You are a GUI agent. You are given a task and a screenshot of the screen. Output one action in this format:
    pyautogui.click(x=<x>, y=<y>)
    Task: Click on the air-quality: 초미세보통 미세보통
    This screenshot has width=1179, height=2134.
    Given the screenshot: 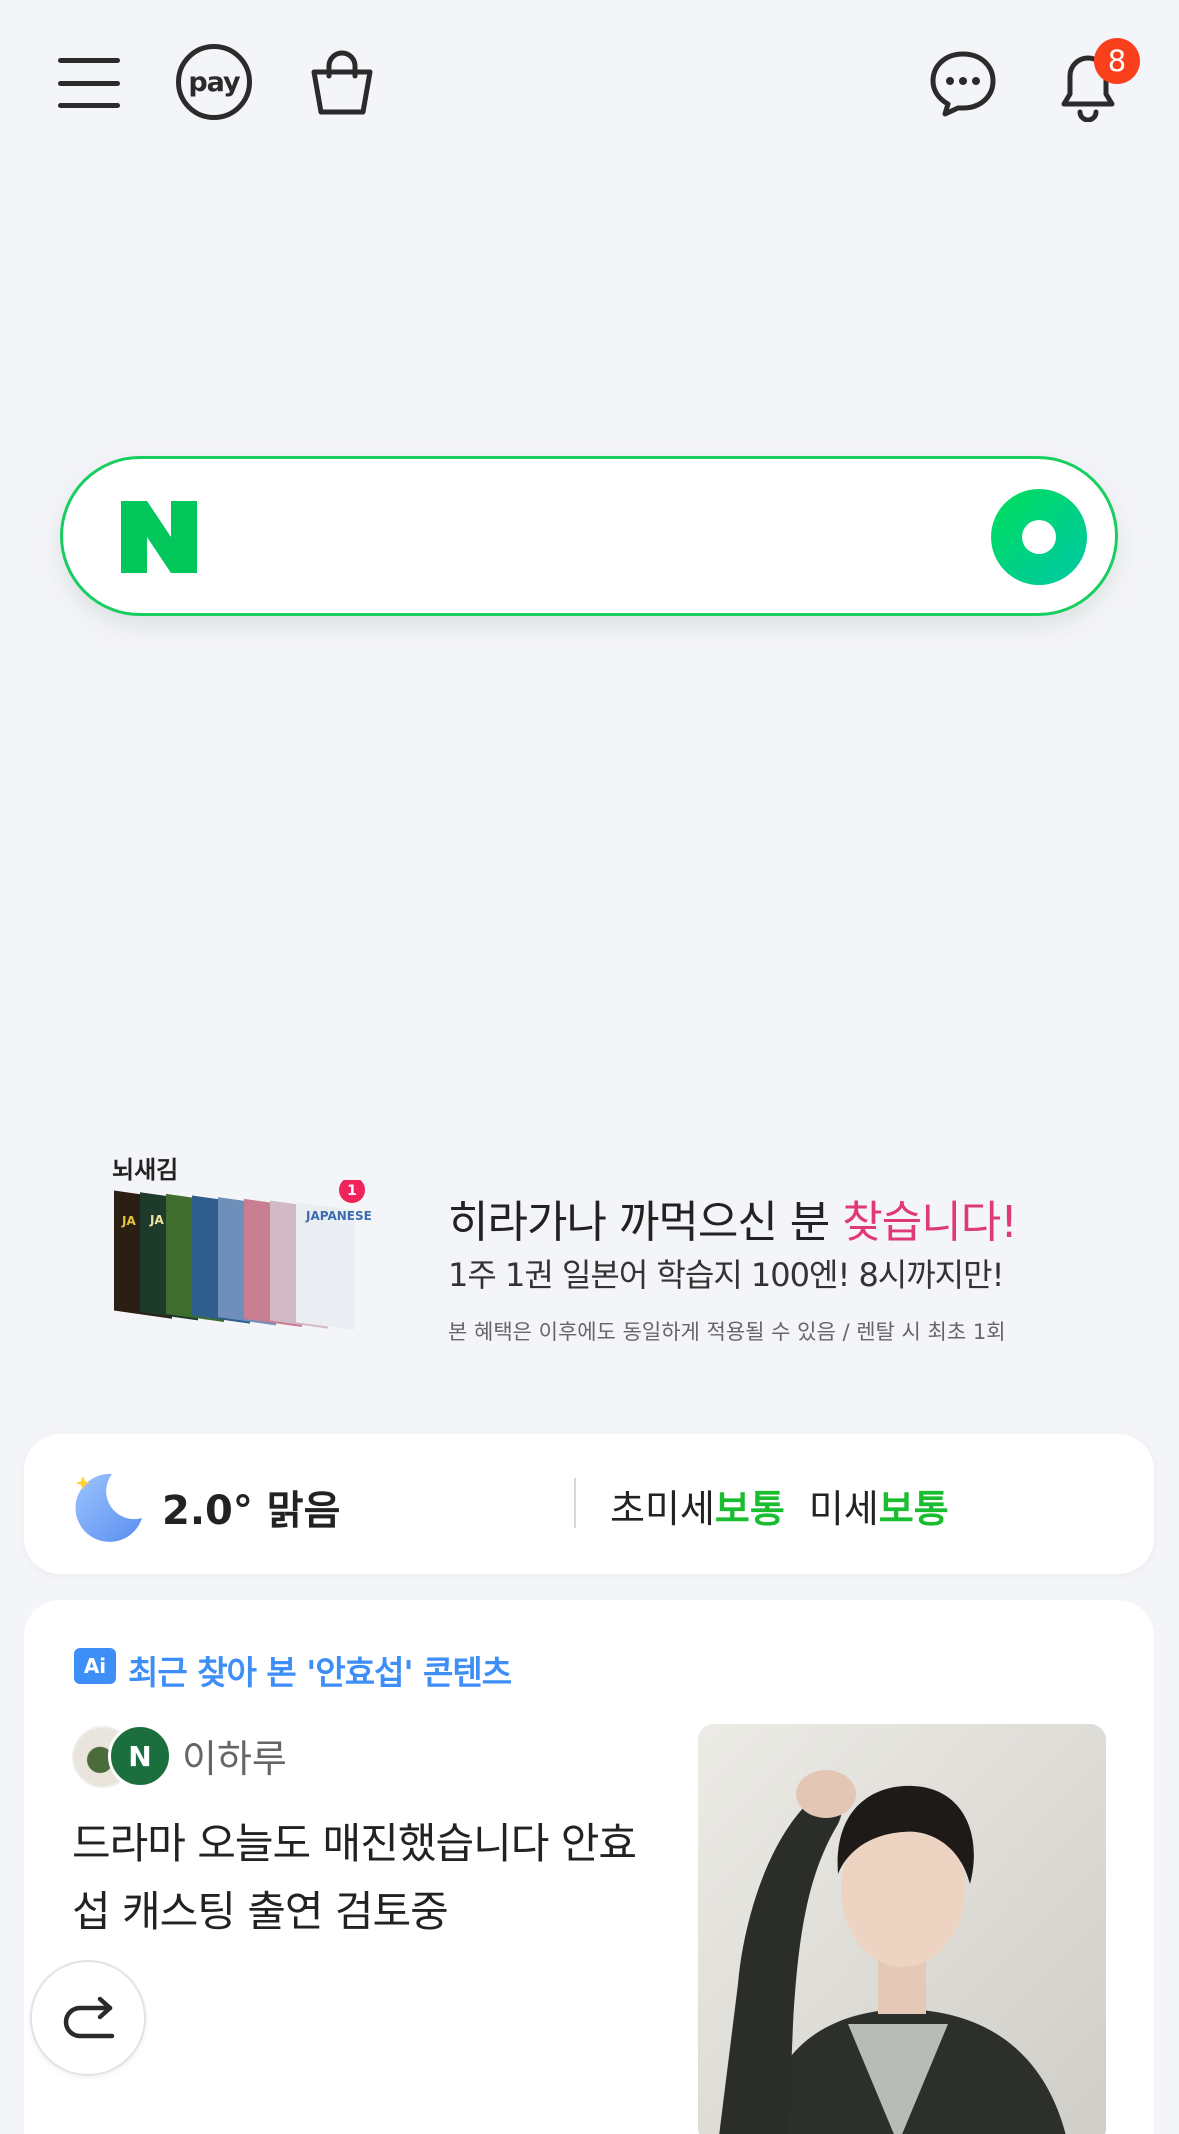 What is the action you would take?
    pyautogui.click(x=779, y=1505)
    